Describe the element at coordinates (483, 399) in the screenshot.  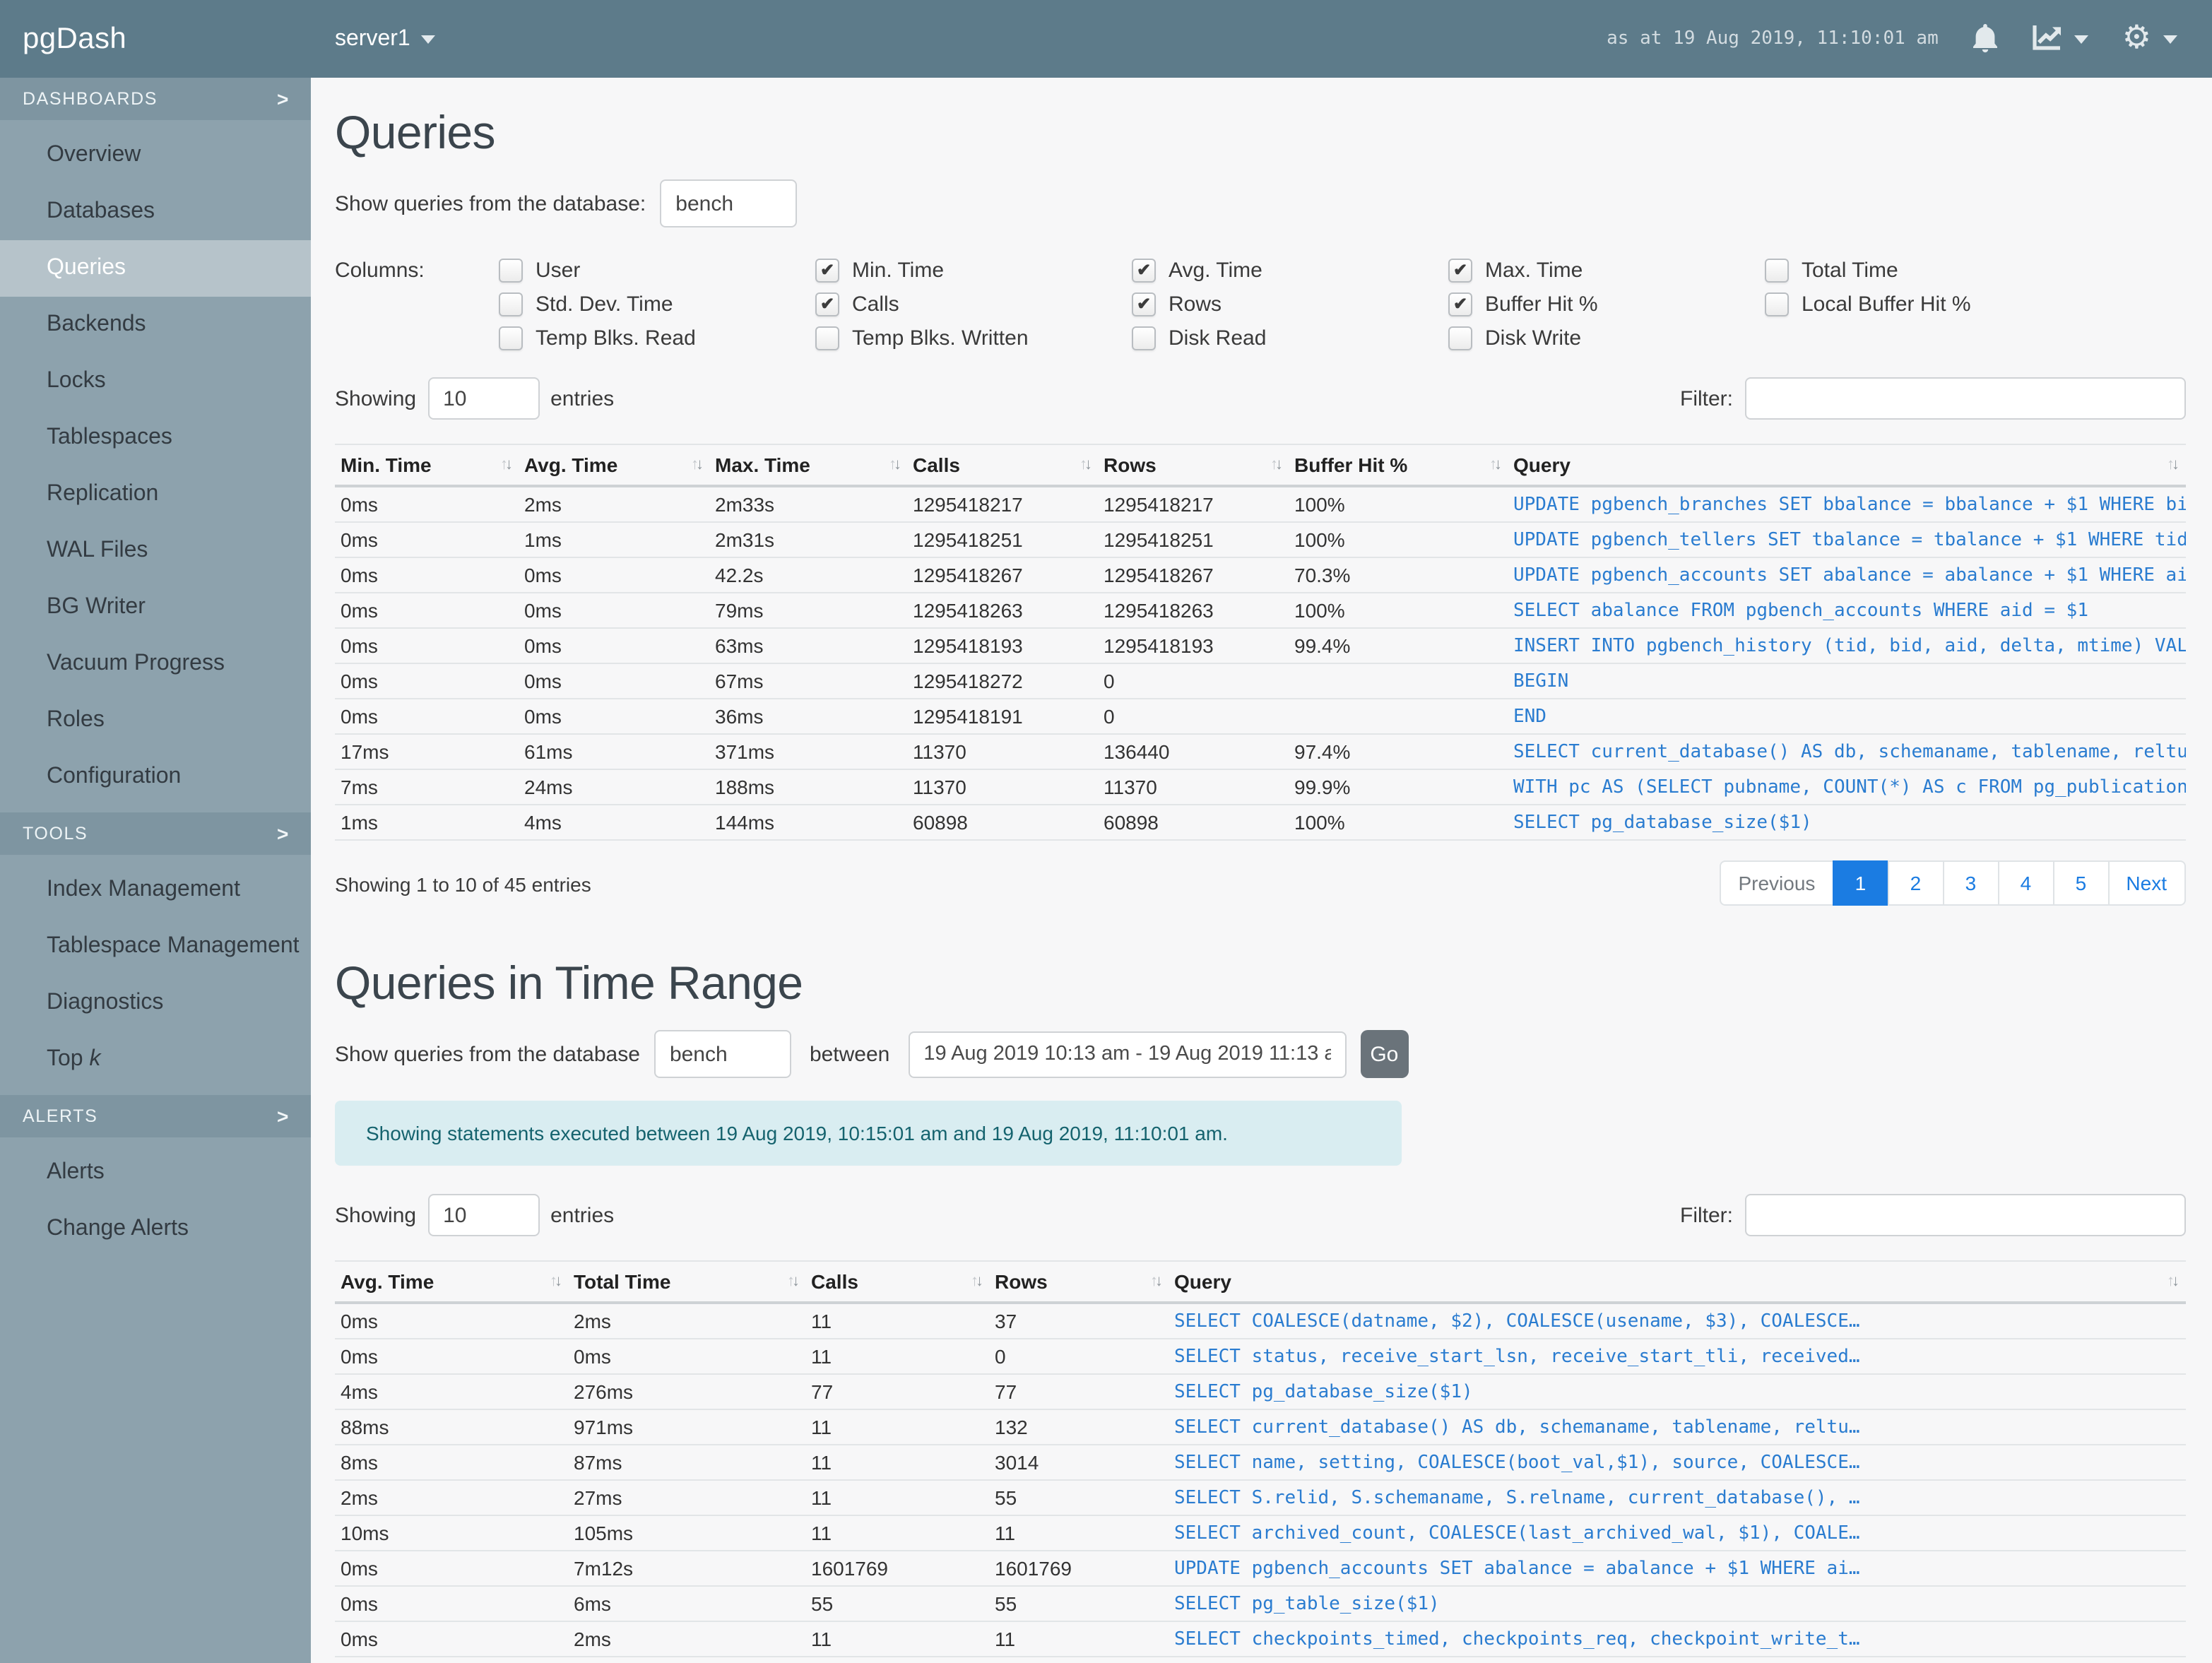
I see `page-size-input` at that location.